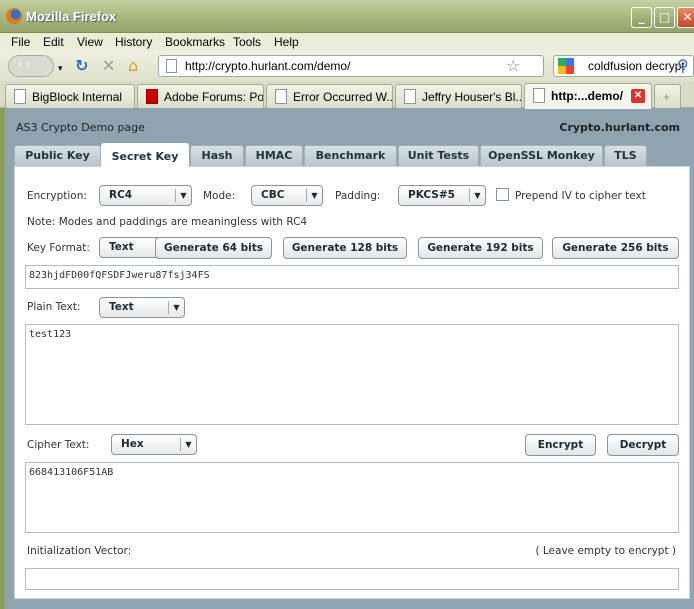  Describe the element at coordinates (566, 66) in the screenshot. I see `google-icon` at that location.